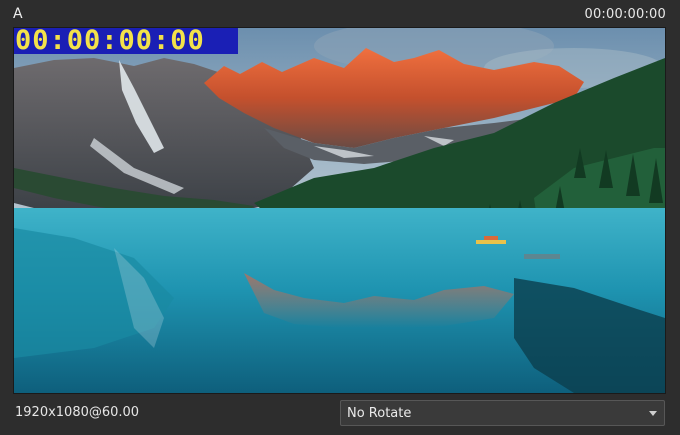 This screenshot has width=680, height=435. I want to click on footer-bar: 1920x1080@60.00 No Rotate, so click(340, 415).